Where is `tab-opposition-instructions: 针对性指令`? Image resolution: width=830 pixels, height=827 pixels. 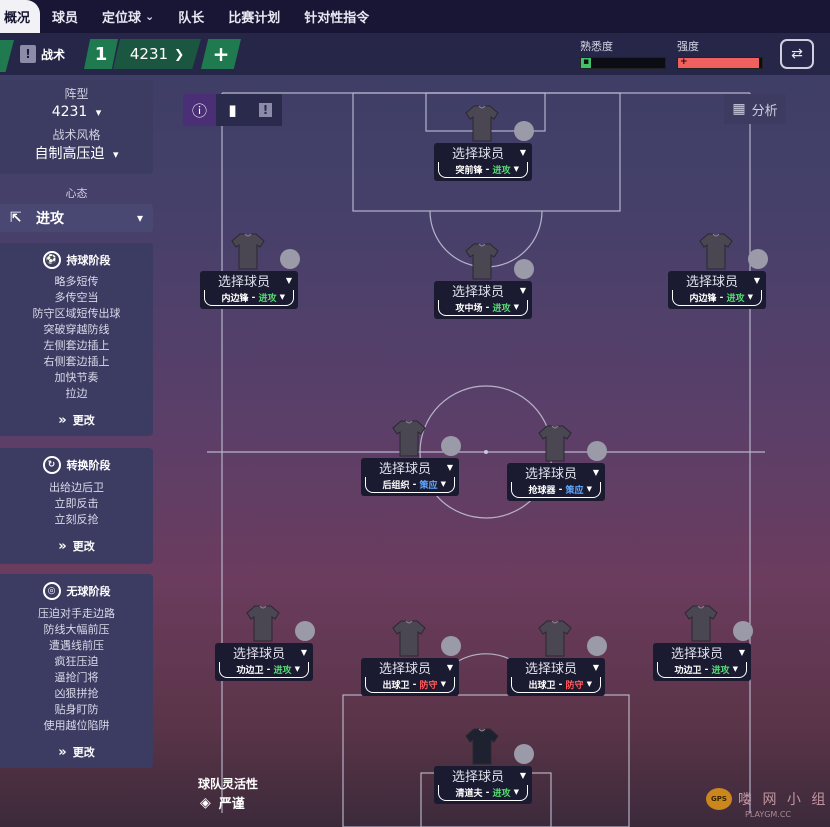
tab-opposition-instructions: 针对性指令 is located at coordinates (336, 16).